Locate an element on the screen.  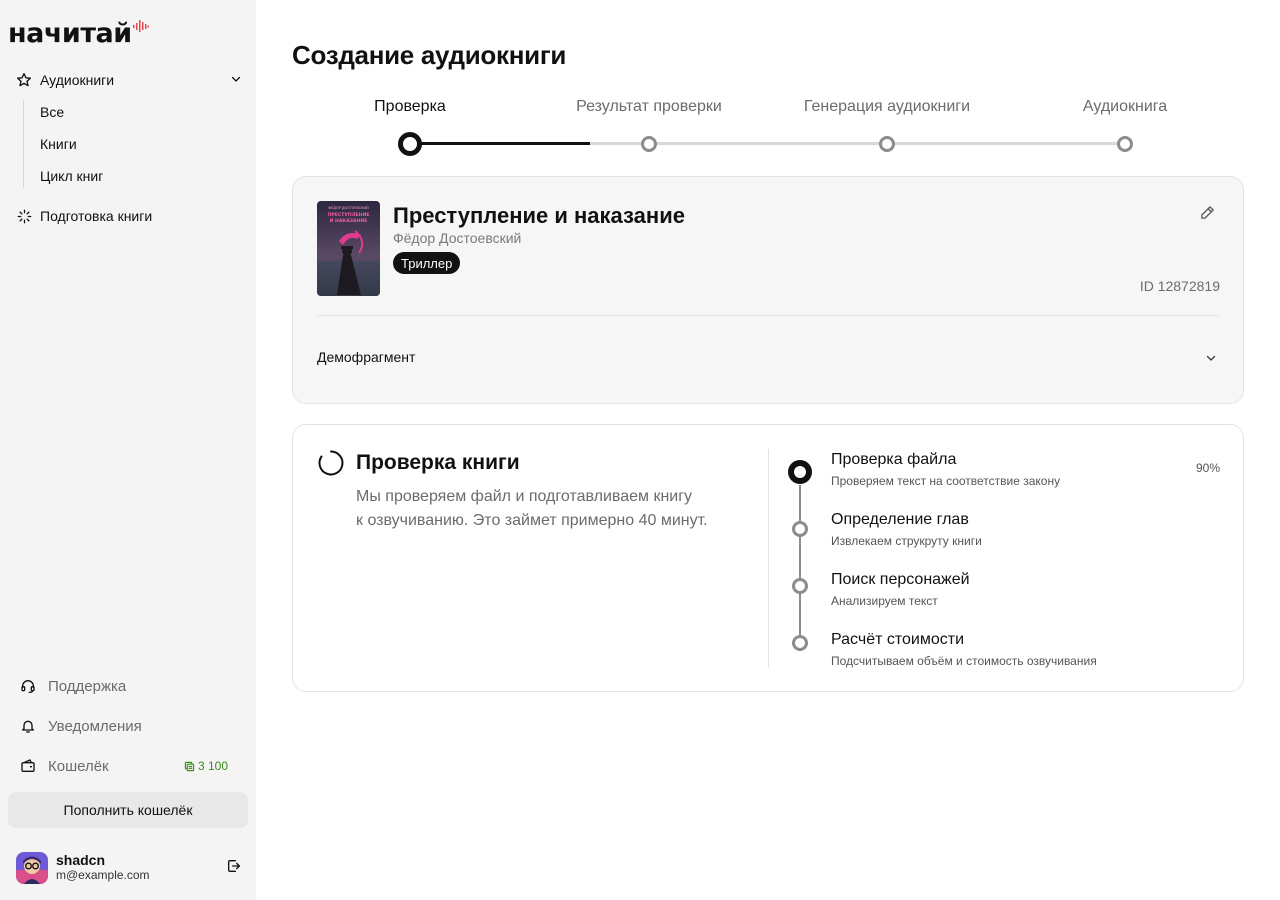
nav-sub-item-books: Книги is located at coordinates (142, 144).